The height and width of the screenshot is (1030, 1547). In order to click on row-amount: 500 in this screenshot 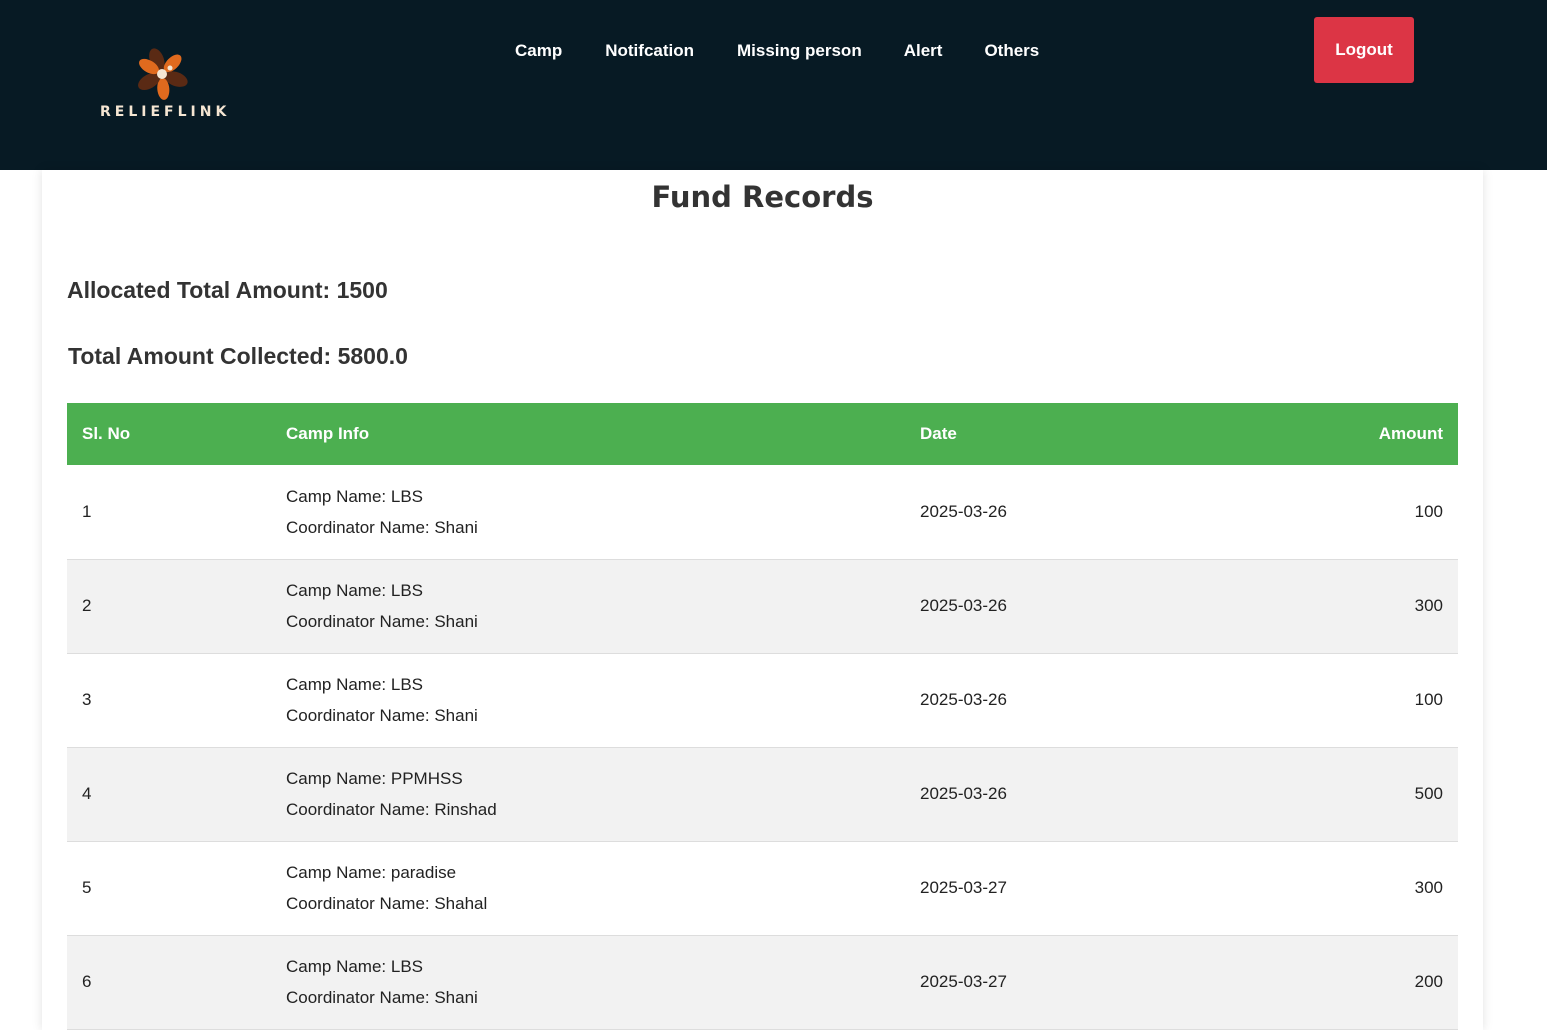, I will do `click(1428, 793)`.